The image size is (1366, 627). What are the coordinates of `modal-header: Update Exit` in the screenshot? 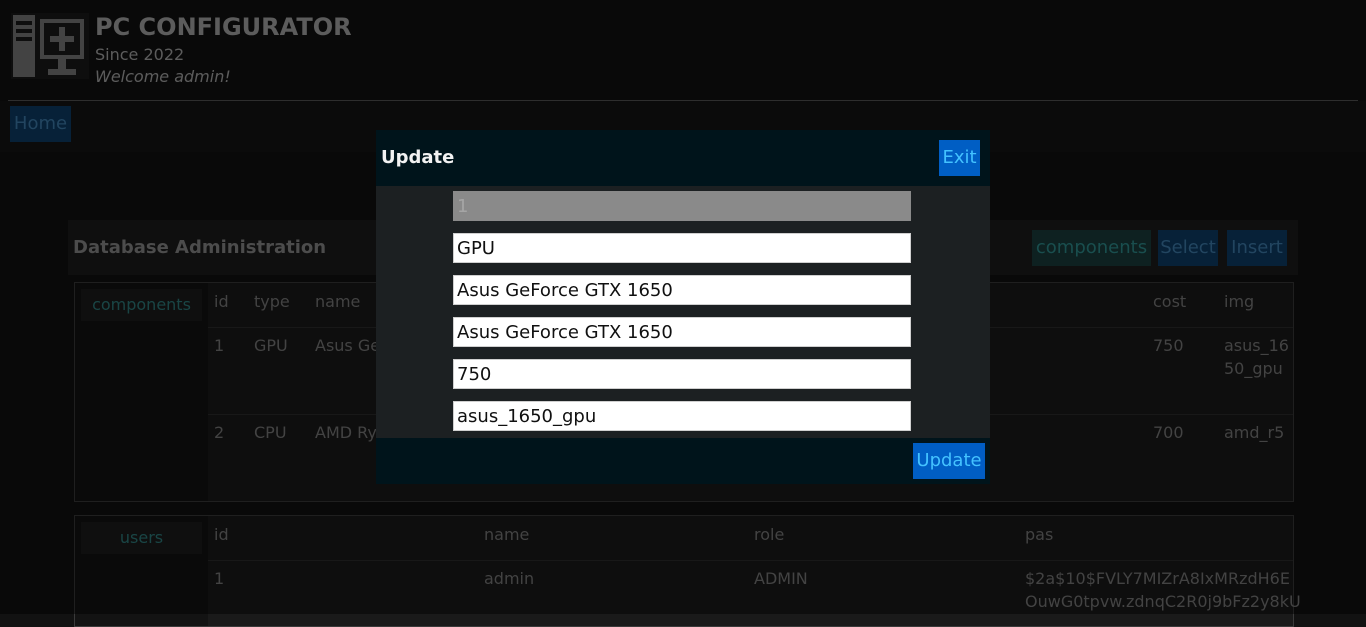 It's located at (683, 158).